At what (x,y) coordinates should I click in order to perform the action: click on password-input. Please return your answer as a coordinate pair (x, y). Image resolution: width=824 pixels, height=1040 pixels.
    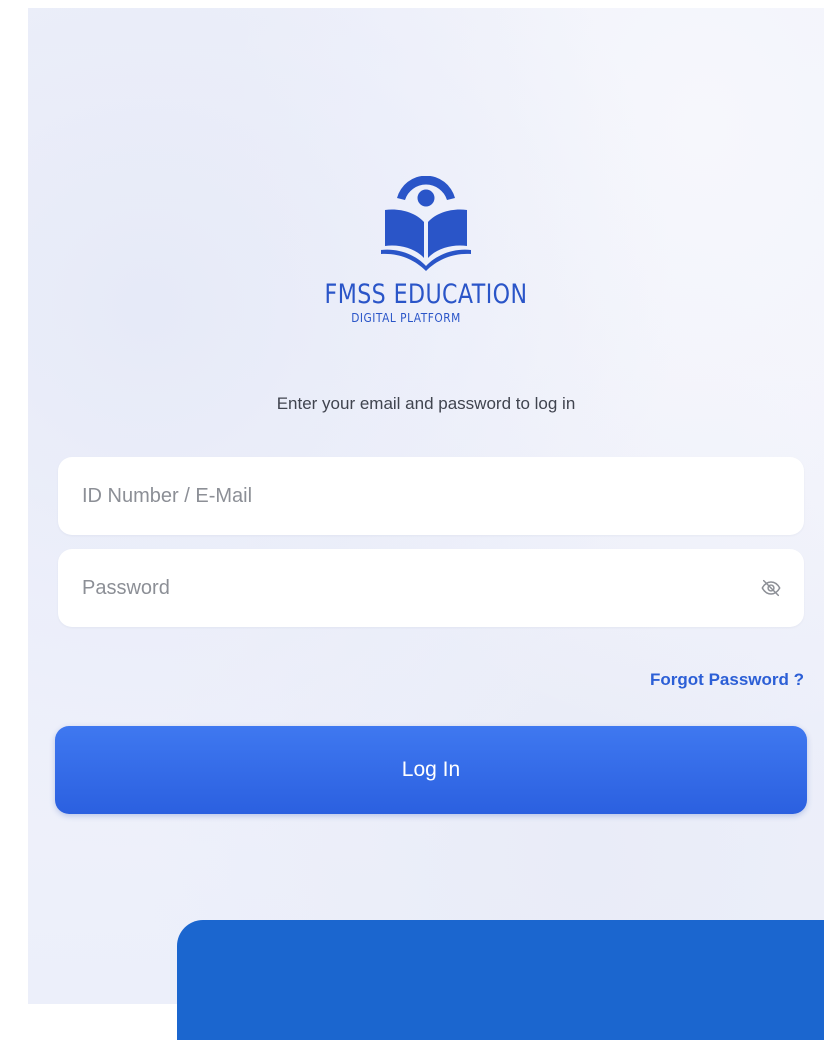
    Looking at the image, I should click on (431, 588).